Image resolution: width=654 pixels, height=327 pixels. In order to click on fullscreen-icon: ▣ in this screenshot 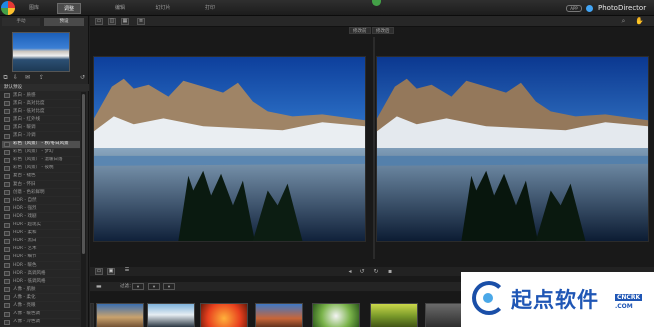, I will do `click(111, 271)`.